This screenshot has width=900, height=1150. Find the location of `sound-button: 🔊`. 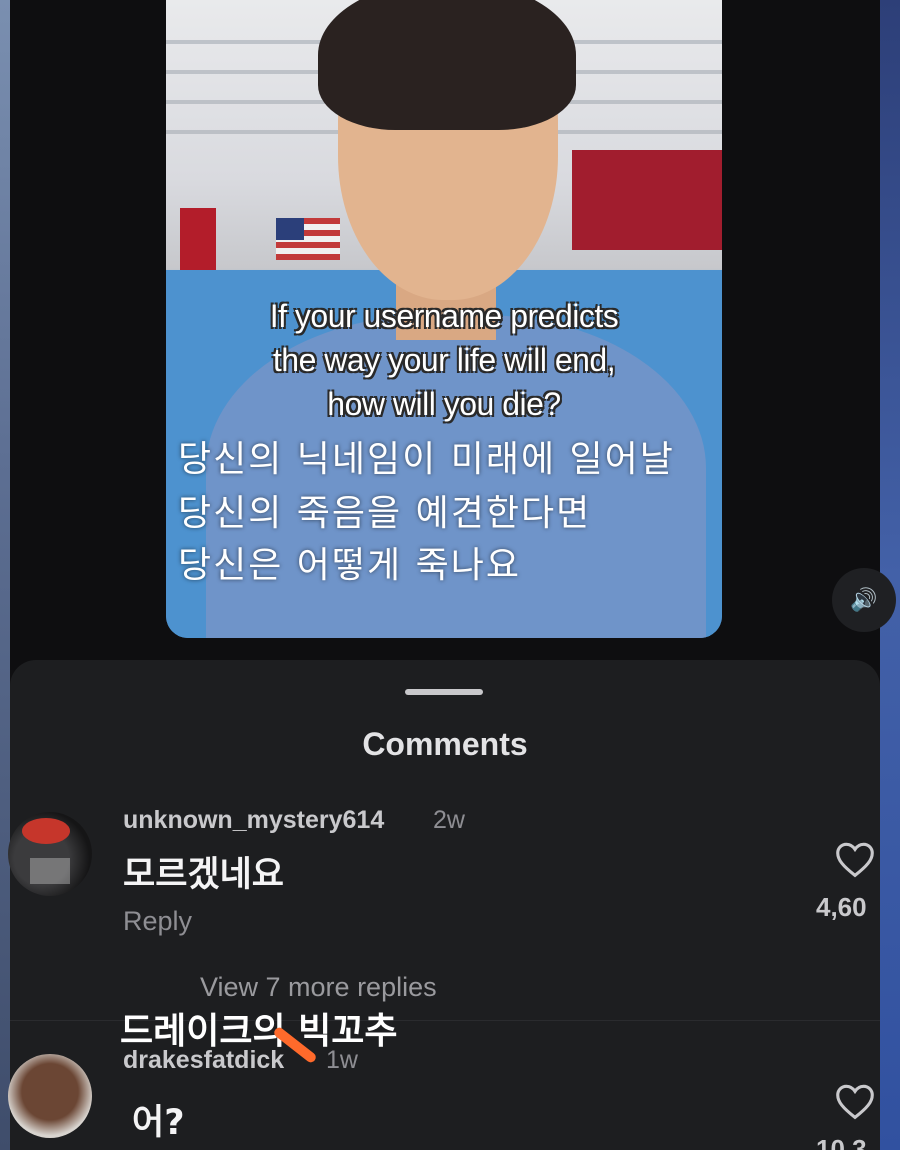

sound-button: 🔊 is located at coordinates (864, 600).